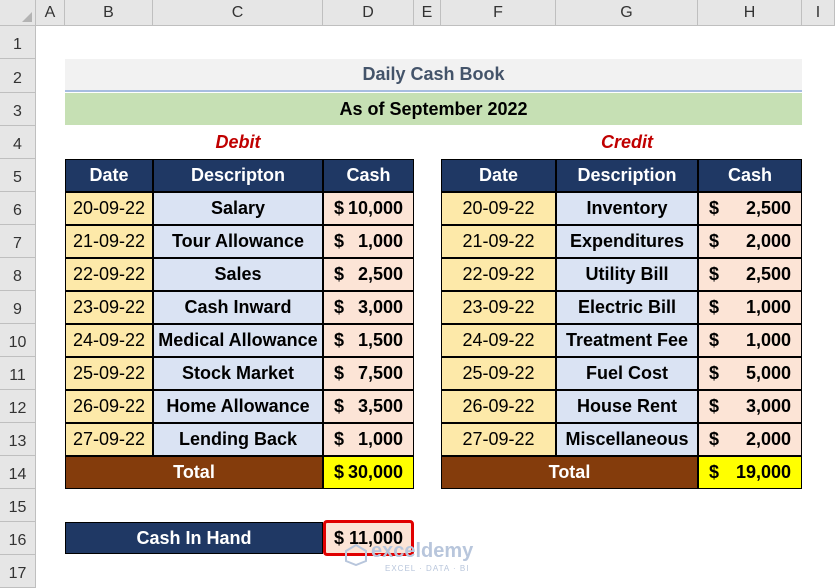 The width and height of the screenshot is (835, 588). Describe the element at coordinates (750, 175) in the screenshot. I see `credit-header-cash: Cash` at that location.